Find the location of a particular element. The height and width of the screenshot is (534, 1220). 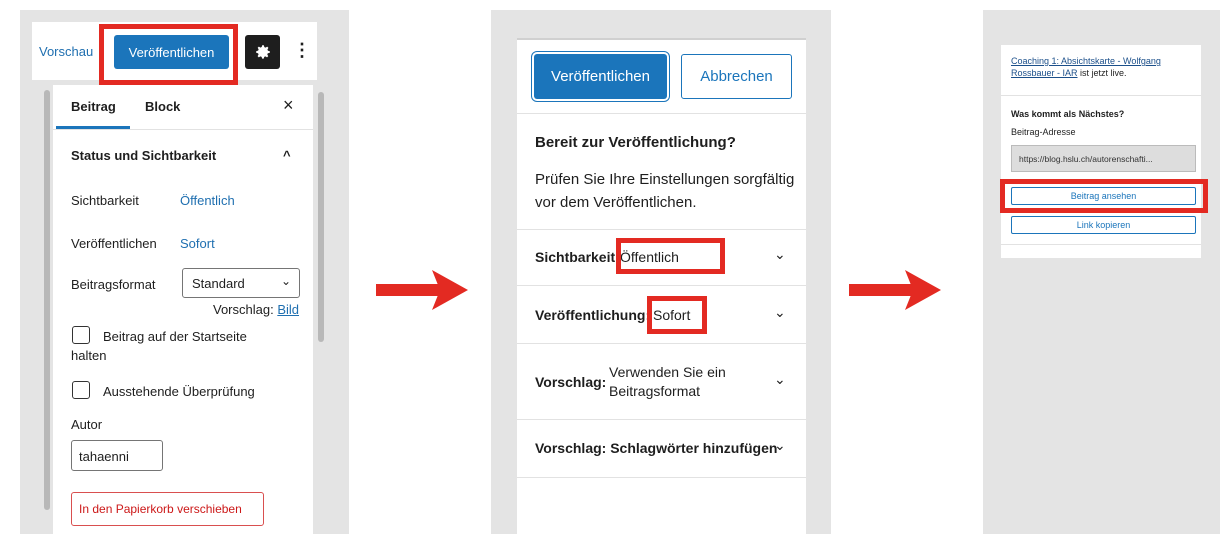

format-suggestion-row-value1: Verwenden Sie ein is located at coordinates (667, 372).